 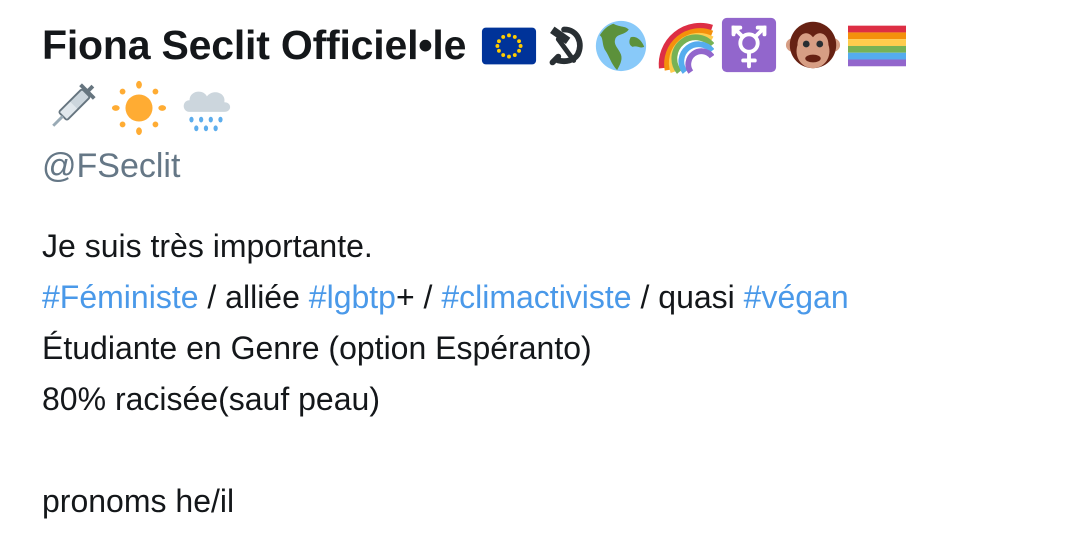 I want to click on display-name: Fiona Seclit Officiel•le, so click(x=254, y=45).